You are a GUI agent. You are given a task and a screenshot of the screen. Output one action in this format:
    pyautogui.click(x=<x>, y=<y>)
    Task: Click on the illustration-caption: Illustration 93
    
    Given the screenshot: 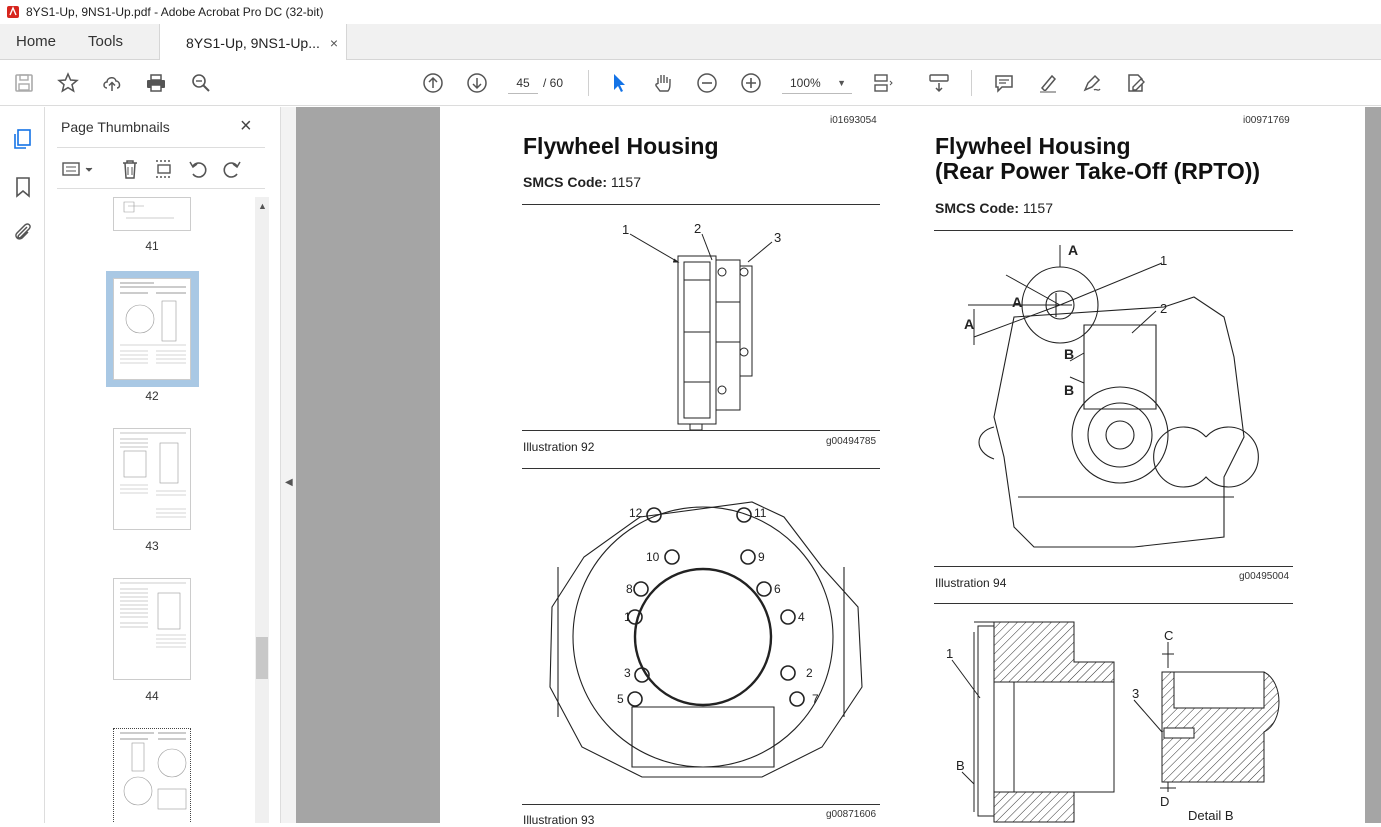 What is the action you would take?
    pyautogui.click(x=559, y=820)
    